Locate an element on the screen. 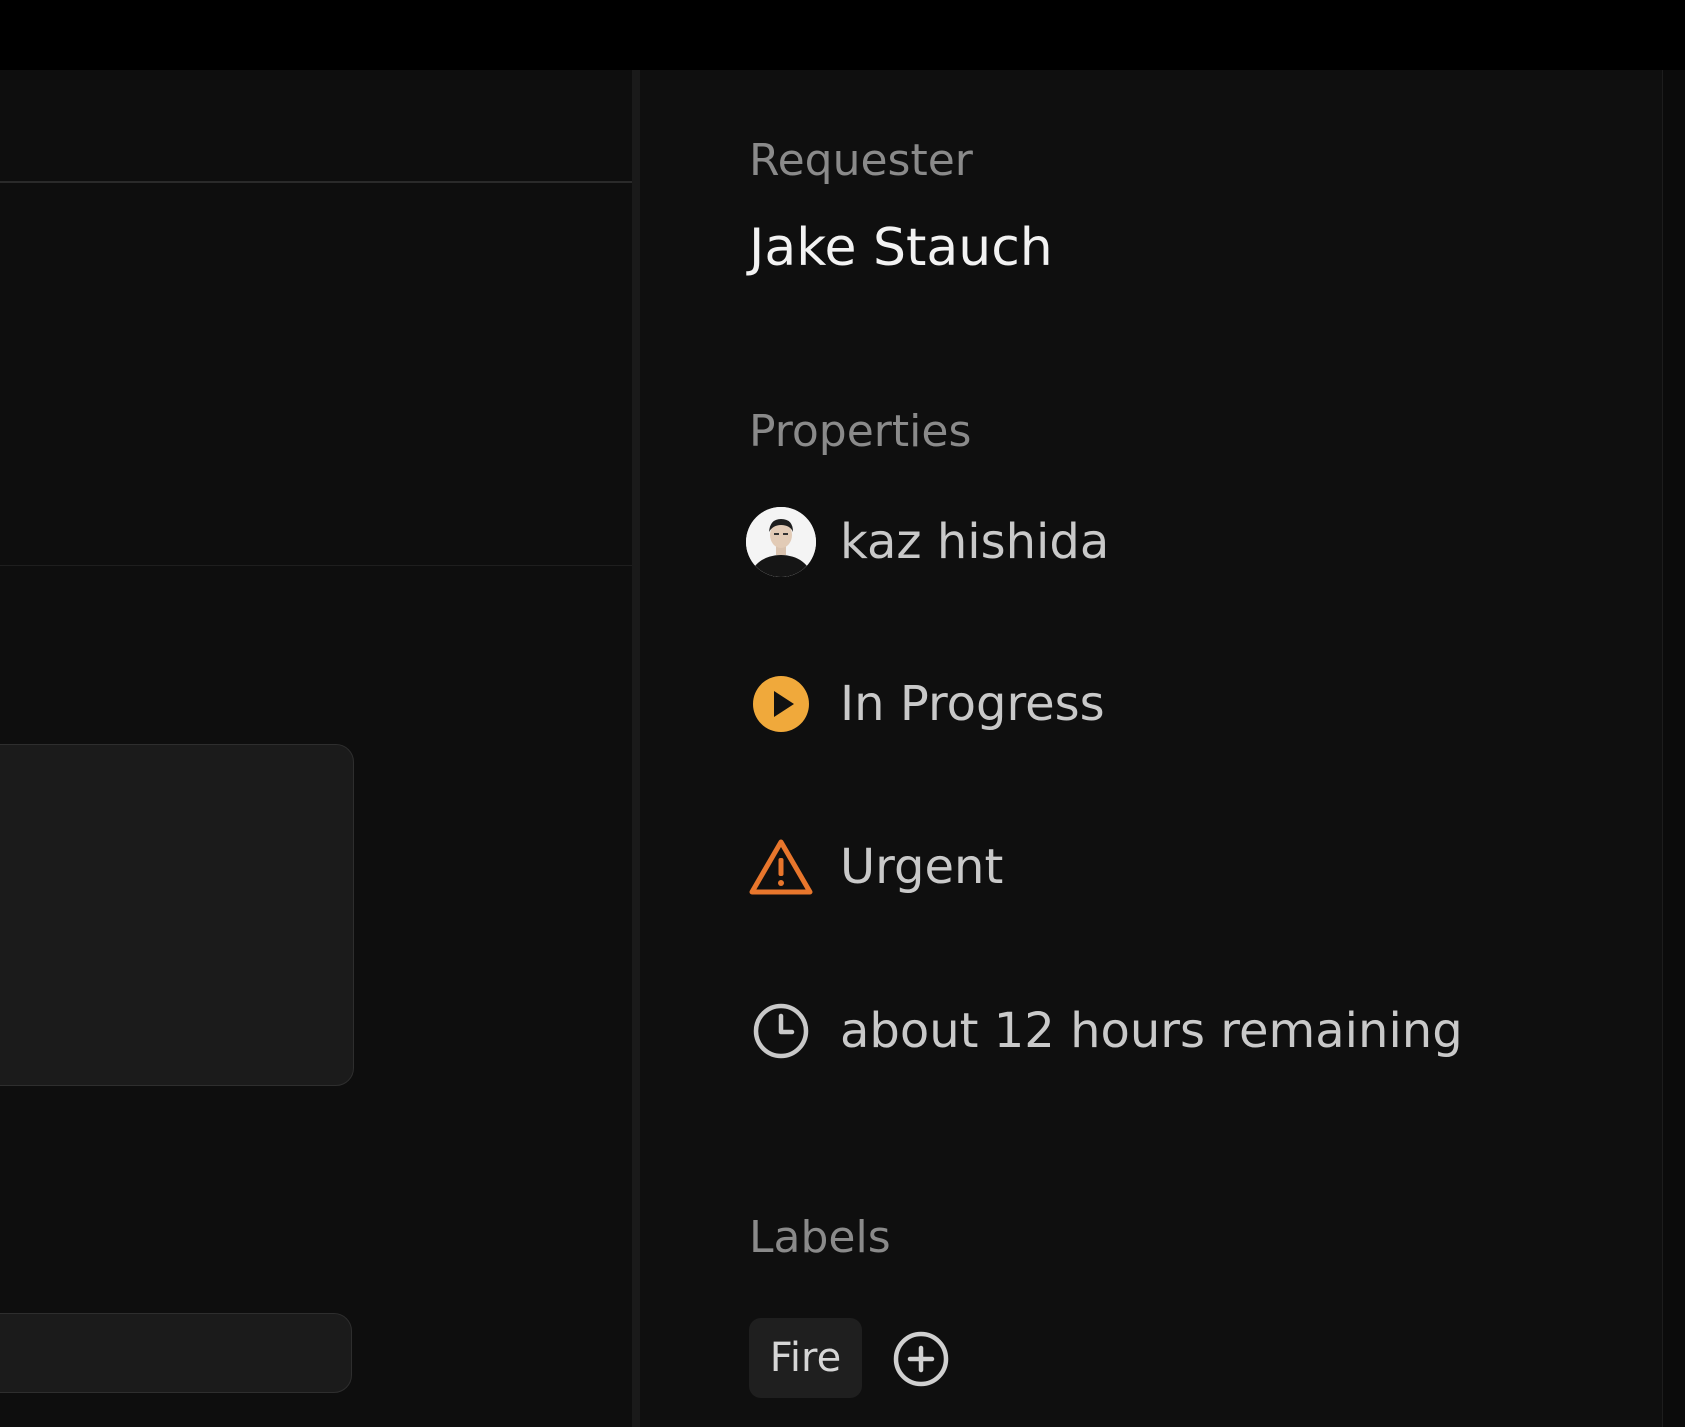 The width and height of the screenshot is (1685, 1427). status-property: In Progress is located at coordinates (925, 704).